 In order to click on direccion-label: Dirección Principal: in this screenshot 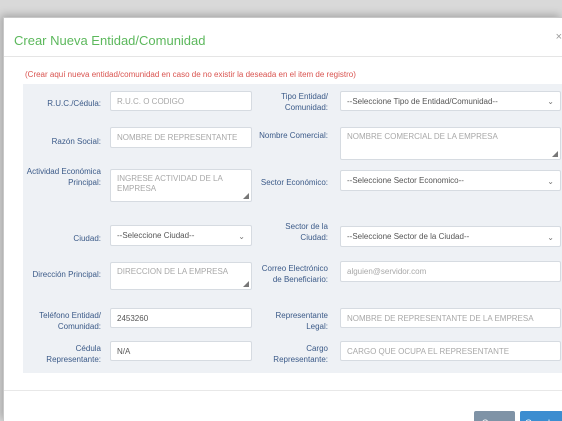, I will do `click(66, 274)`.